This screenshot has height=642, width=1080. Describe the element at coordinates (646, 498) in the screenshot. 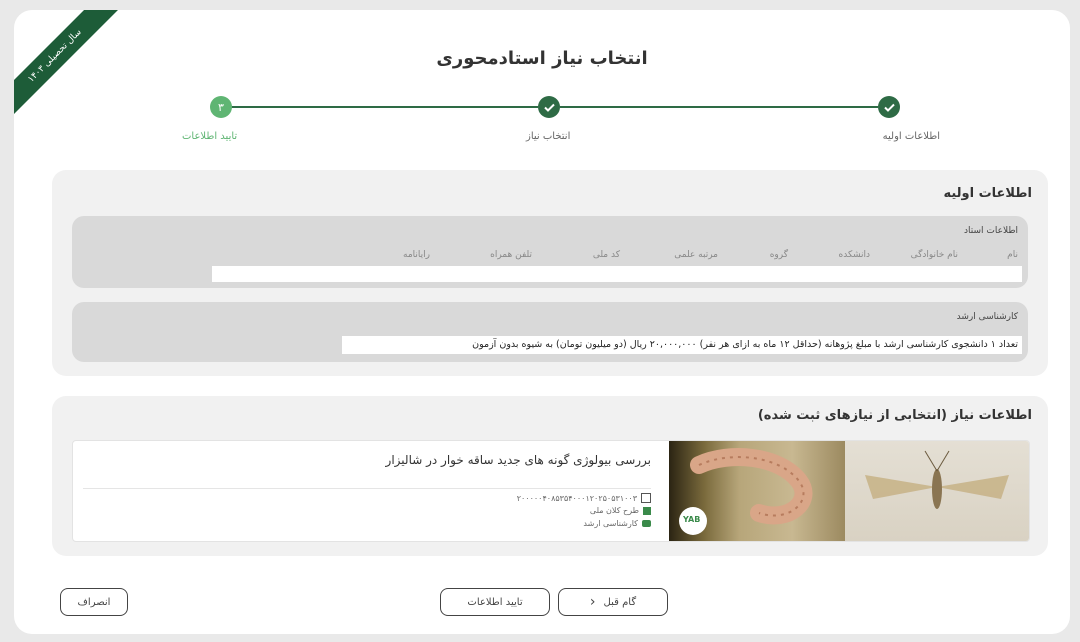

I see `qr-code-icon` at that location.